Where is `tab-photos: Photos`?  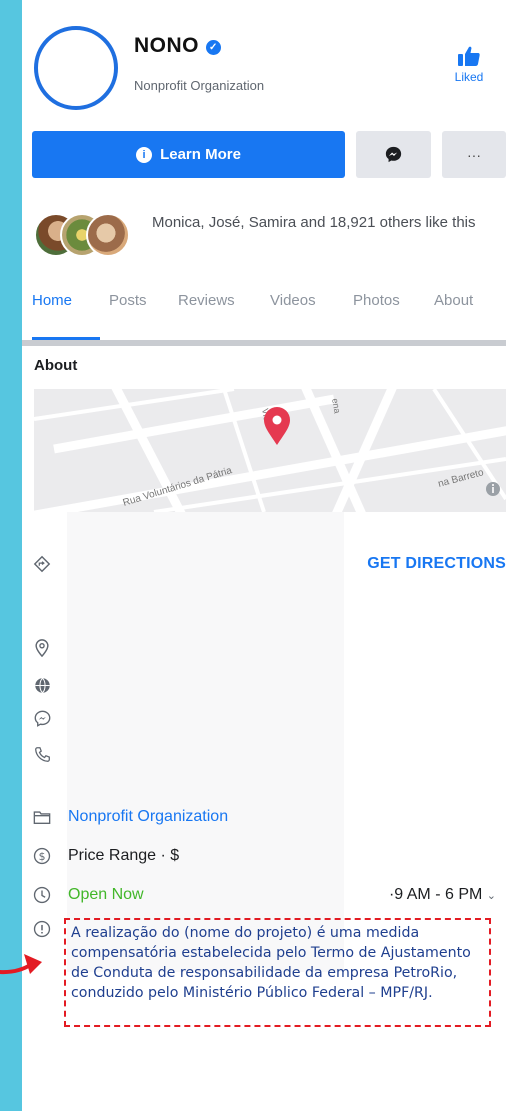
tab-photos: Photos is located at coordinates (376, 300).